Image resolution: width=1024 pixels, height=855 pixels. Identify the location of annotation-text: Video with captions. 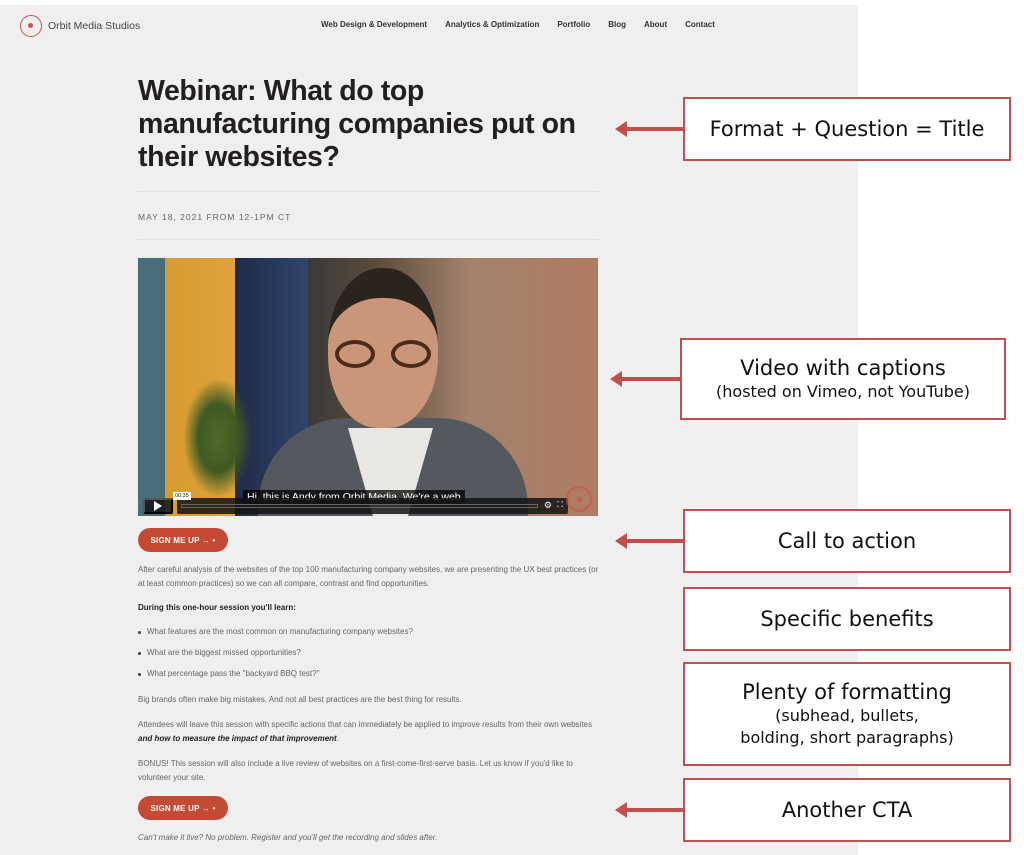
(843, 368).